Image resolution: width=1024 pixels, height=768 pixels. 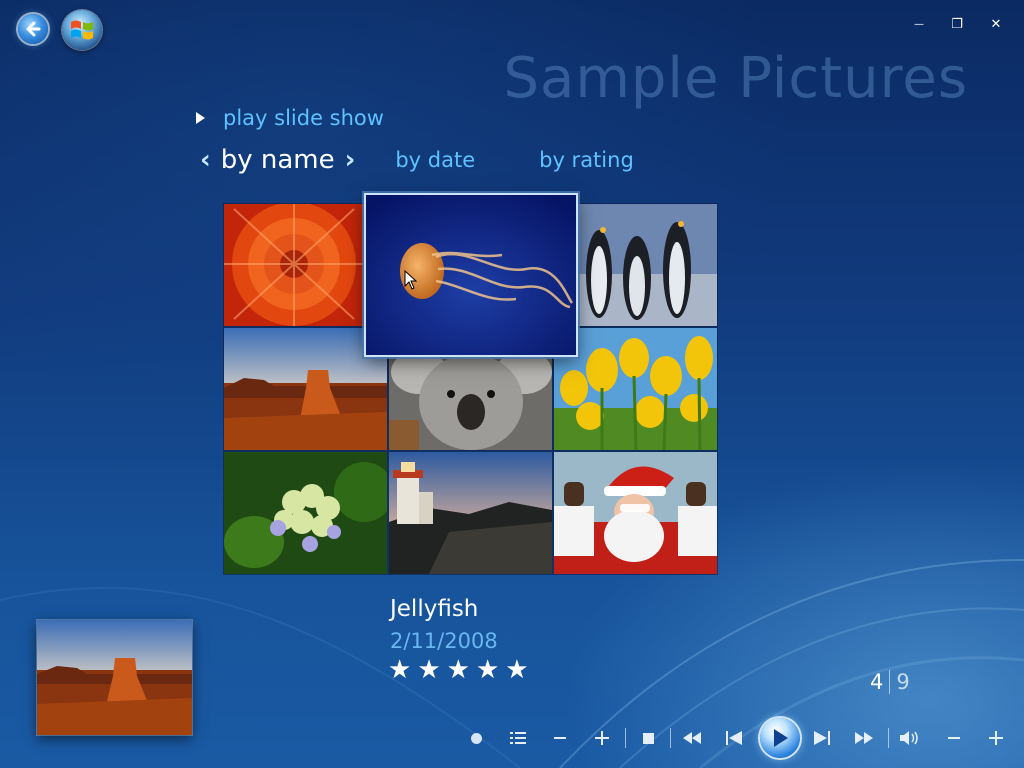 I want to click on rating-stars: ★ ★ ★ ★ ★, so click(x=458, y=670).